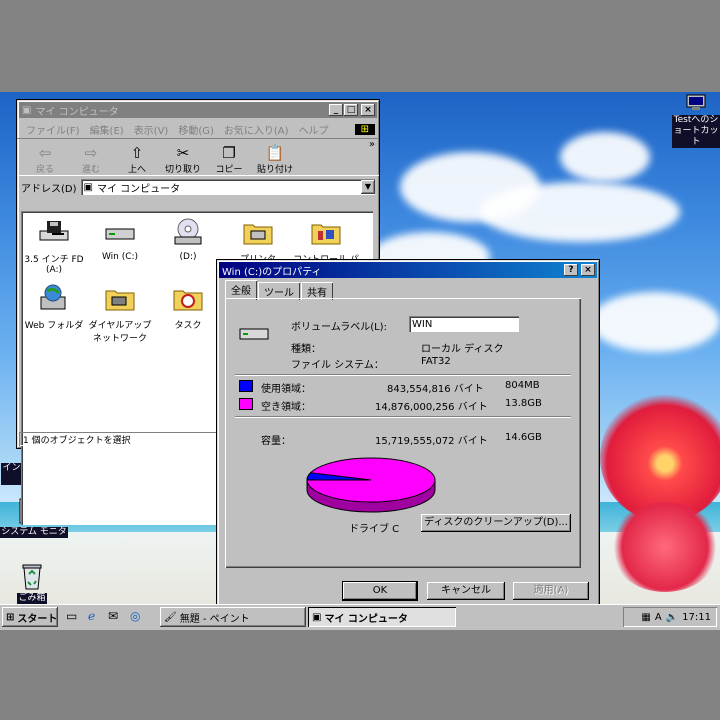 The image size is (720, 720). I want to click on recycle-bin-icon, so click(32, 577).